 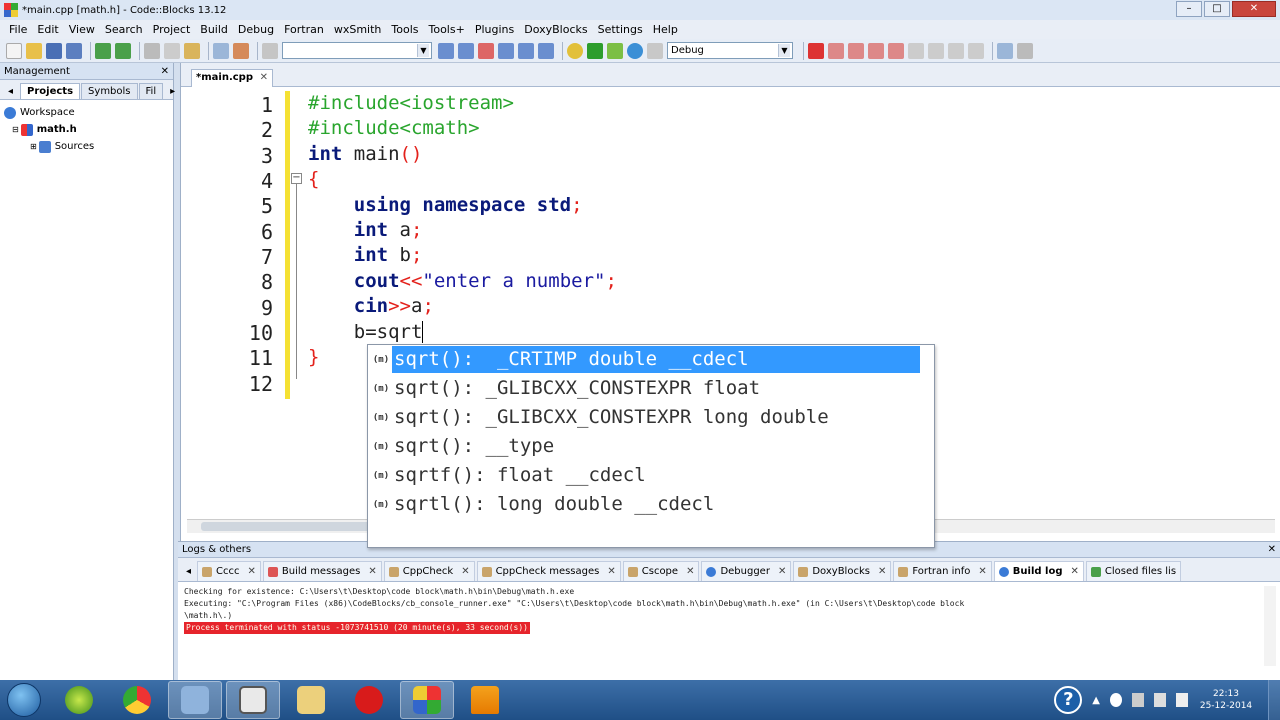 What do you see at coordinates (1217, 9) in the screenshot?
I see `maximize-button: □` at bounding box center [1217, 9].